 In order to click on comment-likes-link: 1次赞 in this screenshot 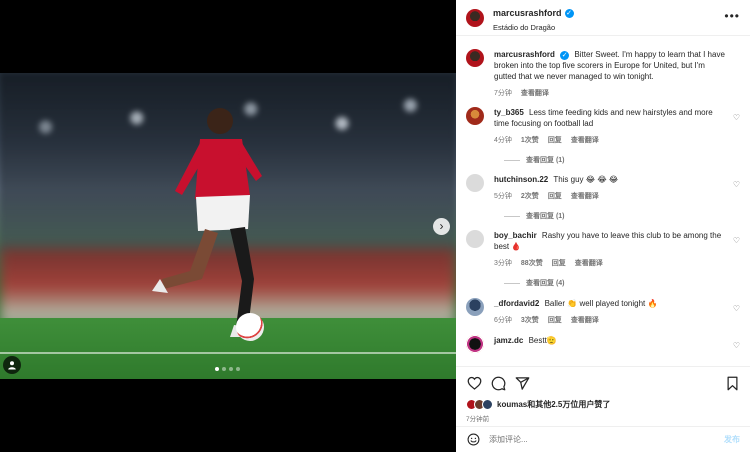, I will do `click(530, 140)`.